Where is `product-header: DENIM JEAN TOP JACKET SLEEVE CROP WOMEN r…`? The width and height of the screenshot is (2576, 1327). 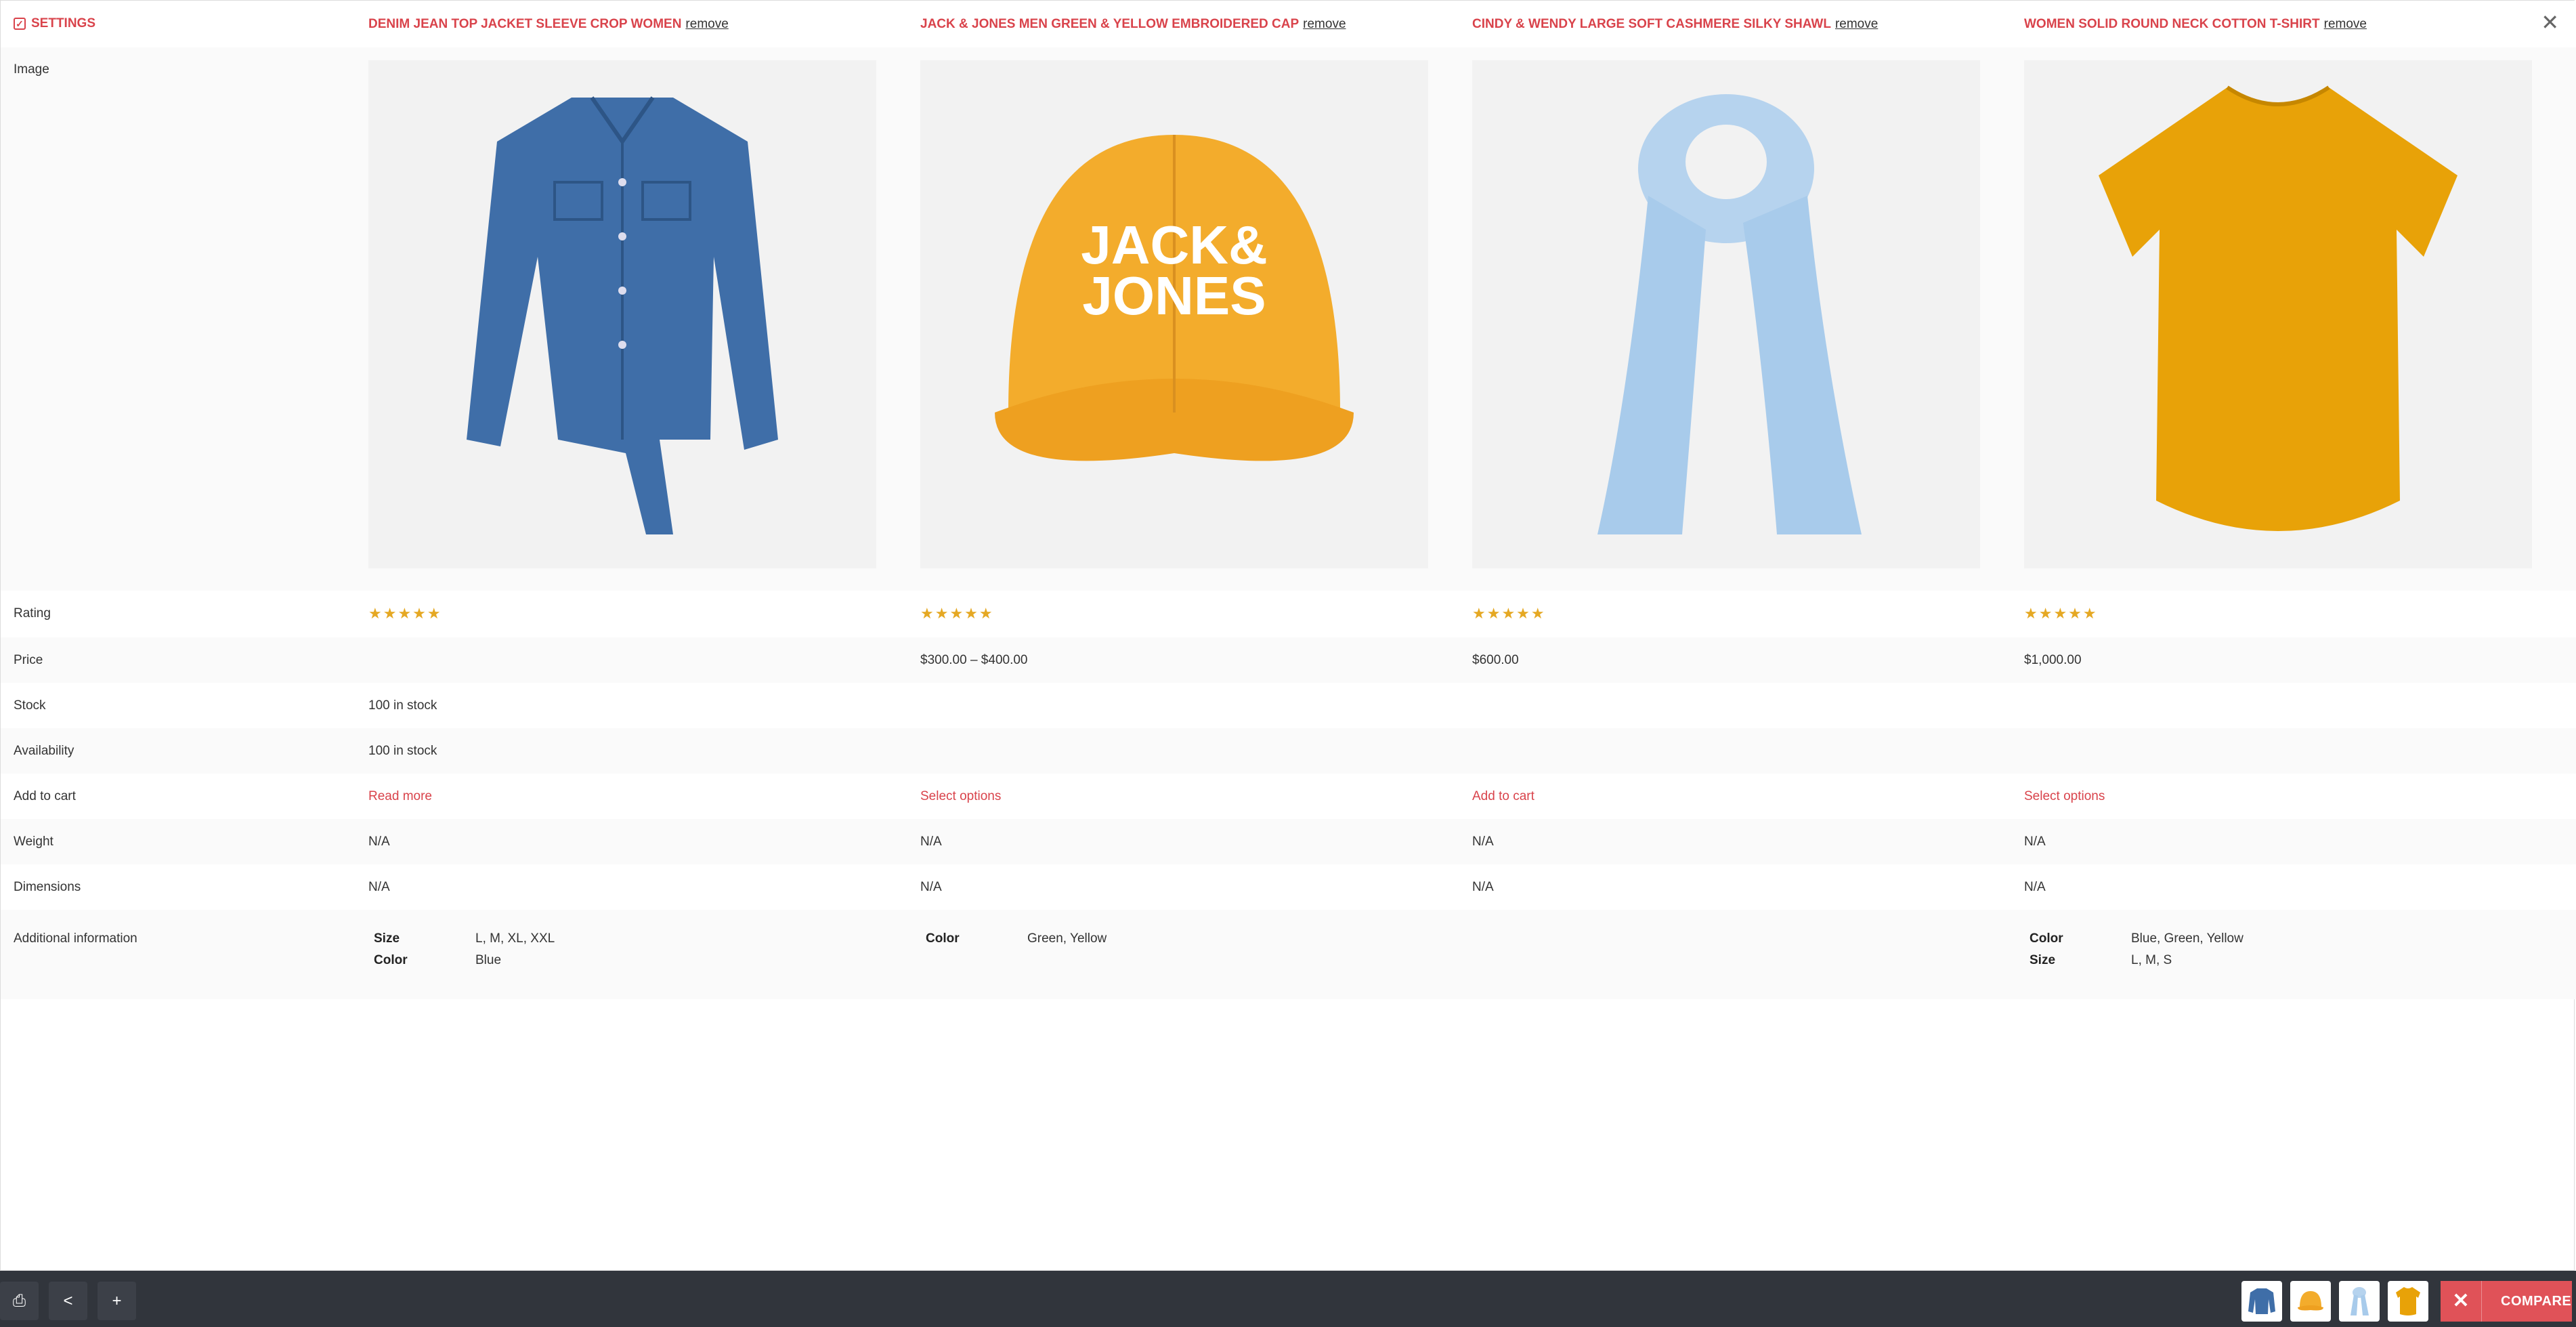
product-header: DENIM JEAN TOP JACKET SLEEVE CROP WOMEN r… is located at coordinates (644, 24).